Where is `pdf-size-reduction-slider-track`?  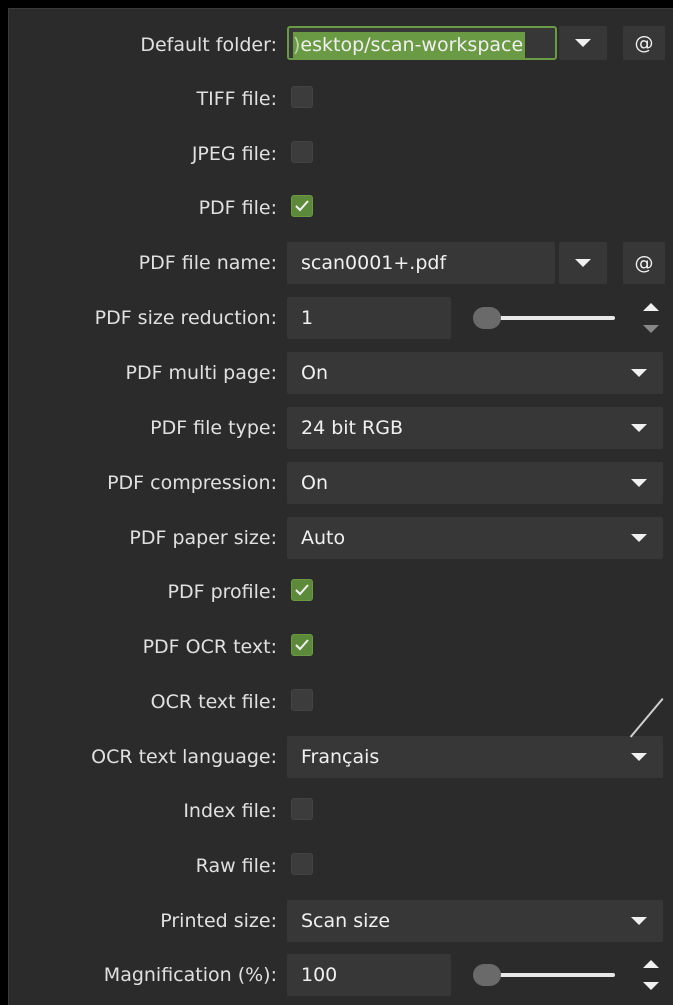 pdf-size-reduction-slider-track is located at coordinates (552, 318).